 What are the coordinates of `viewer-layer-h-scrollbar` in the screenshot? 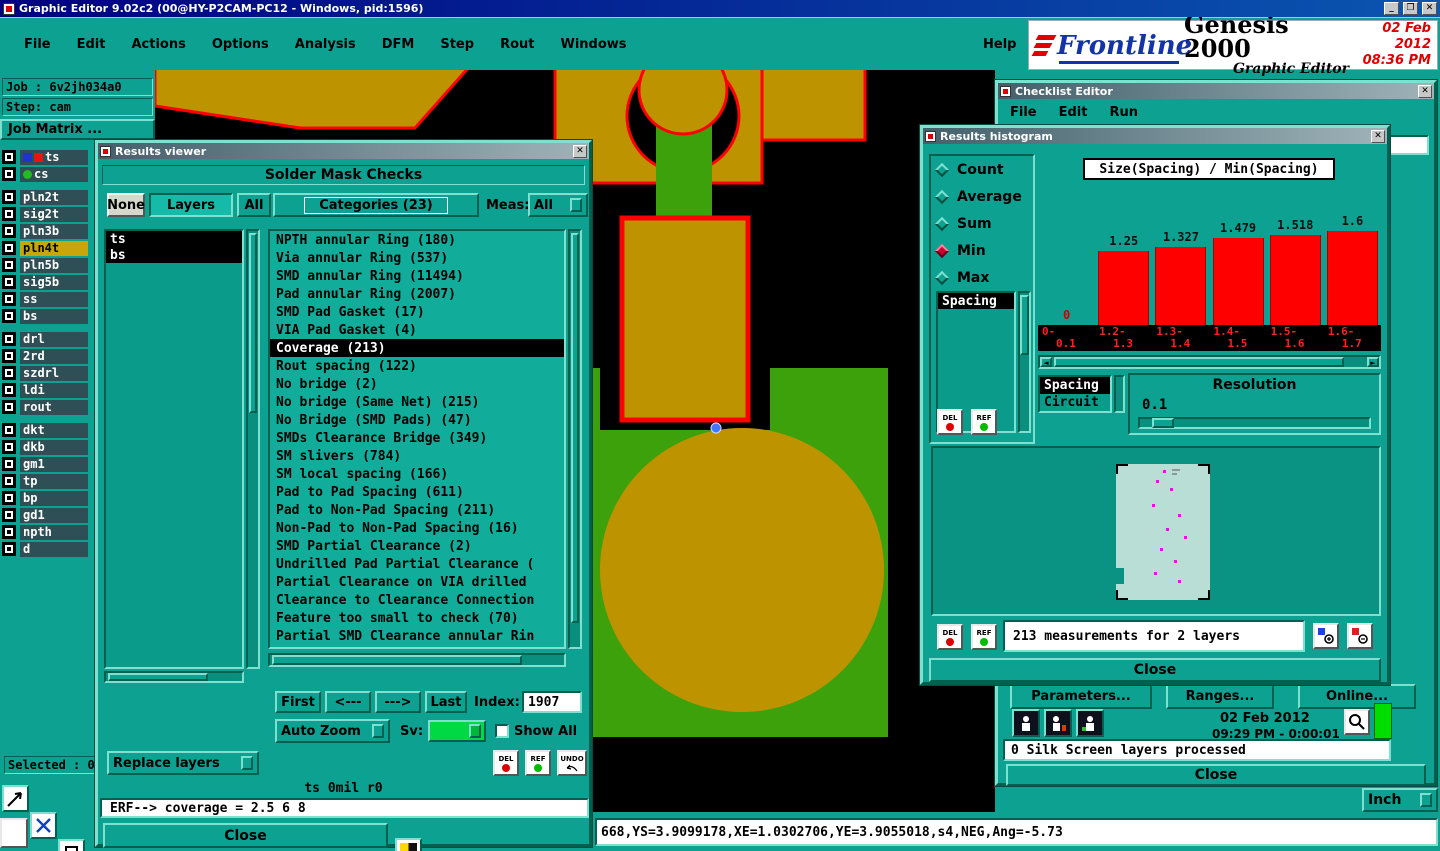 It's located at (174, 677).